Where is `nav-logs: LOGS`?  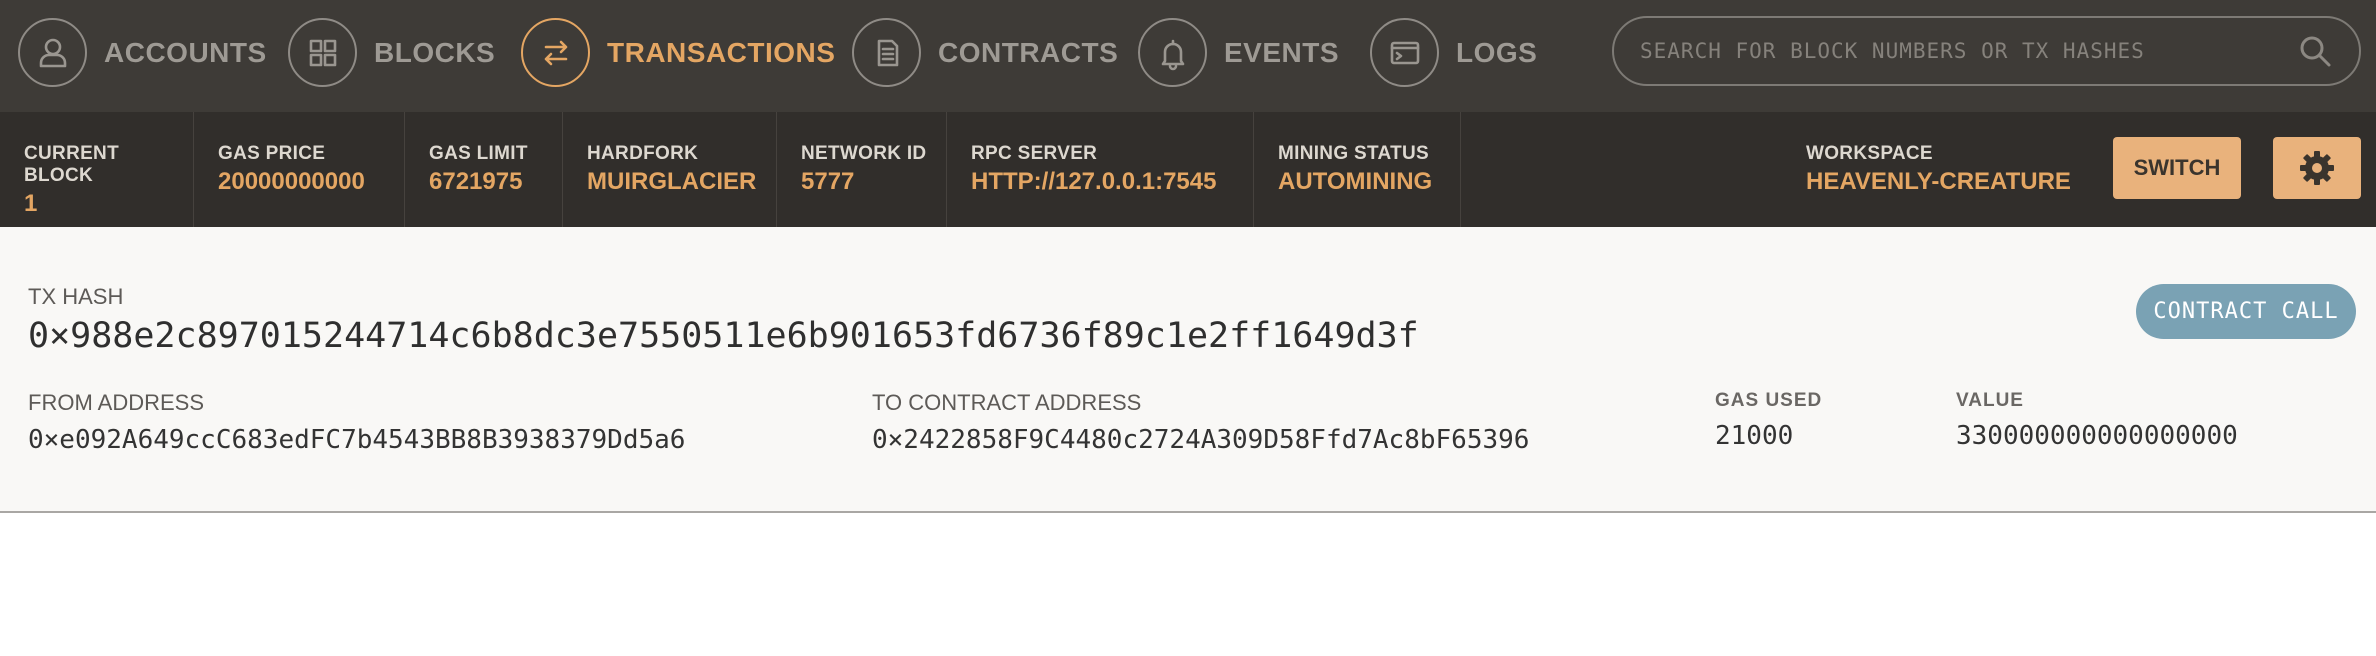
nav-logs: LOGS is located at coordinates (1453, 52).